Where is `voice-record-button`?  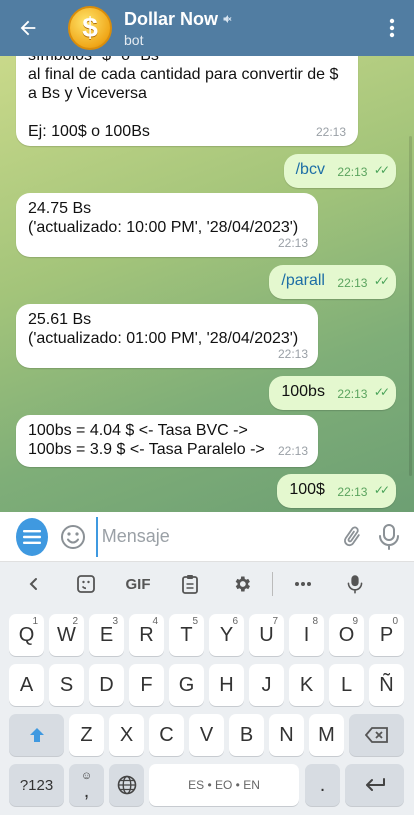
voice-record-button is located at coordinates (389, 537).